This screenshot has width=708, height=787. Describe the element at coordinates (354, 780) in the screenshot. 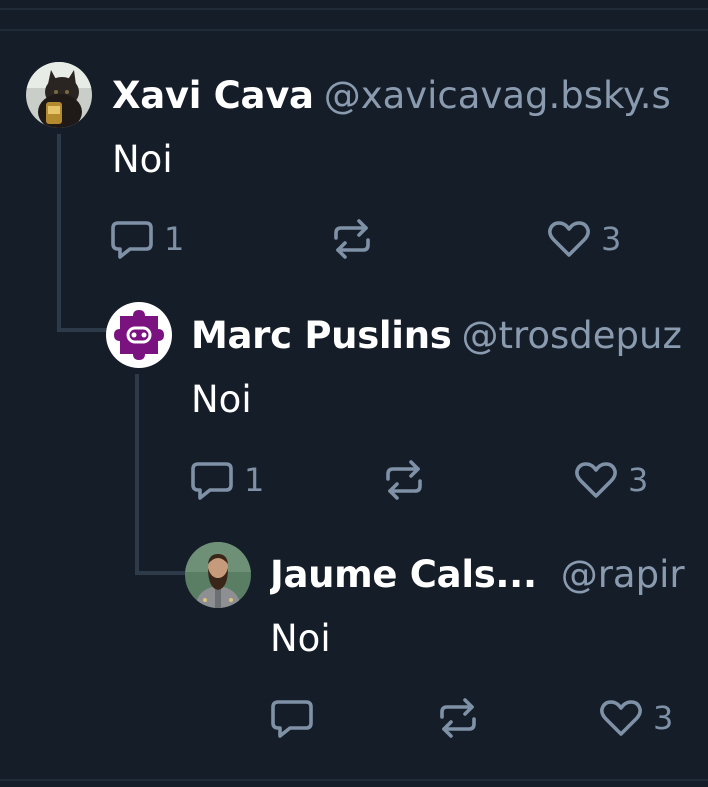

I see `bottom-divider` at that location.